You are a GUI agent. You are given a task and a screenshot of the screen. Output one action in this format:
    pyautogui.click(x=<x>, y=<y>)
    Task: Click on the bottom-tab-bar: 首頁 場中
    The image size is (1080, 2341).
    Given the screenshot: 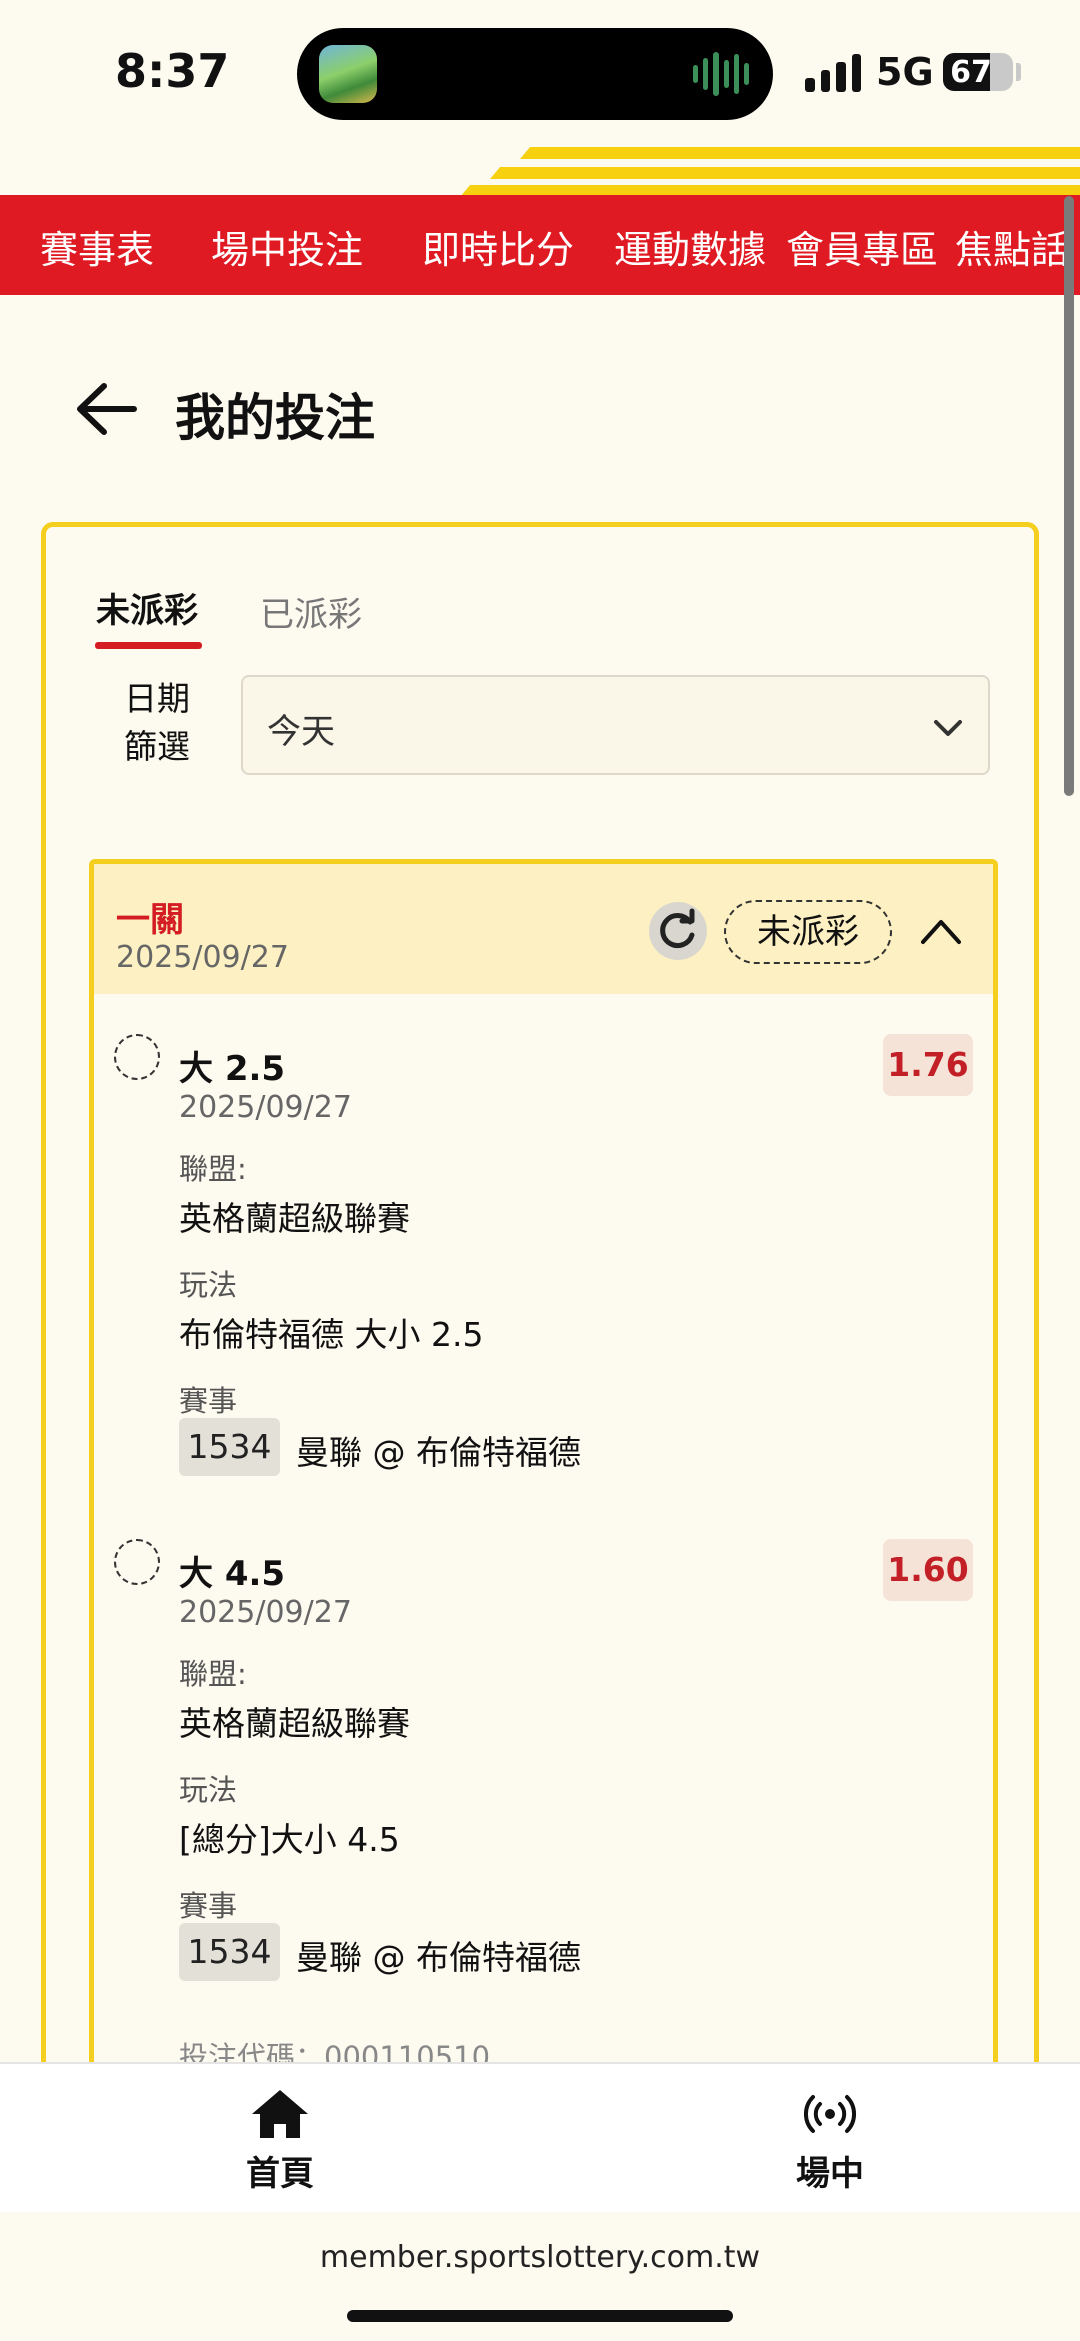 What is the action you would take?
    pyautogui.click(x=540, y=2137)
    